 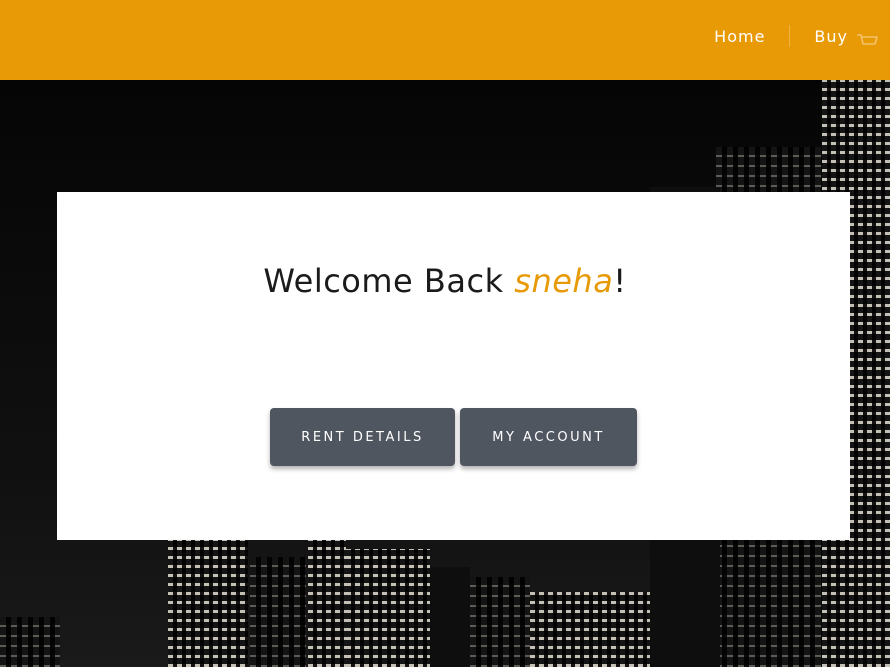 I want to click on cart-icon, so click(x=867, y=39).